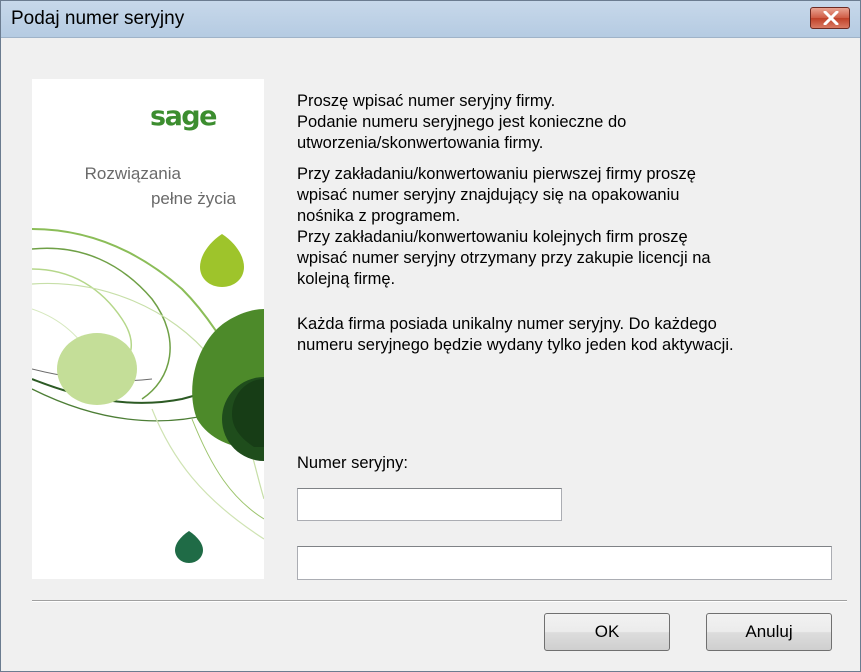  I want to click on brand-tagline: Rozwiązania pełne życia, so click(160, 186).